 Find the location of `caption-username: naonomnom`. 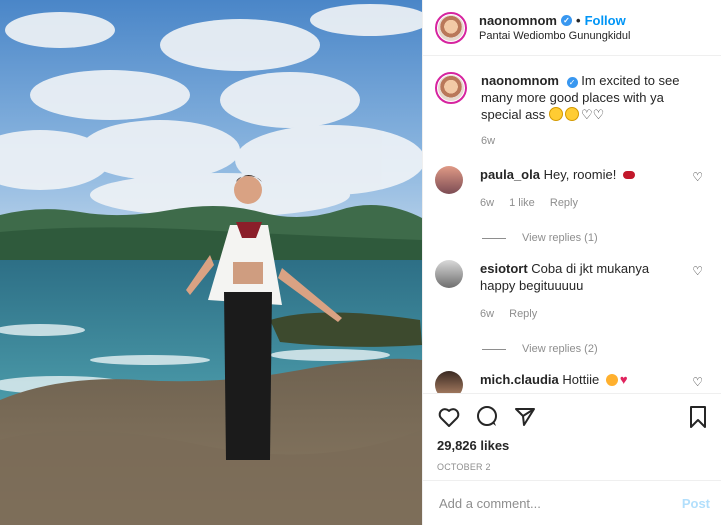

caption-username: naonomnom is located at coordinates (520, 80).